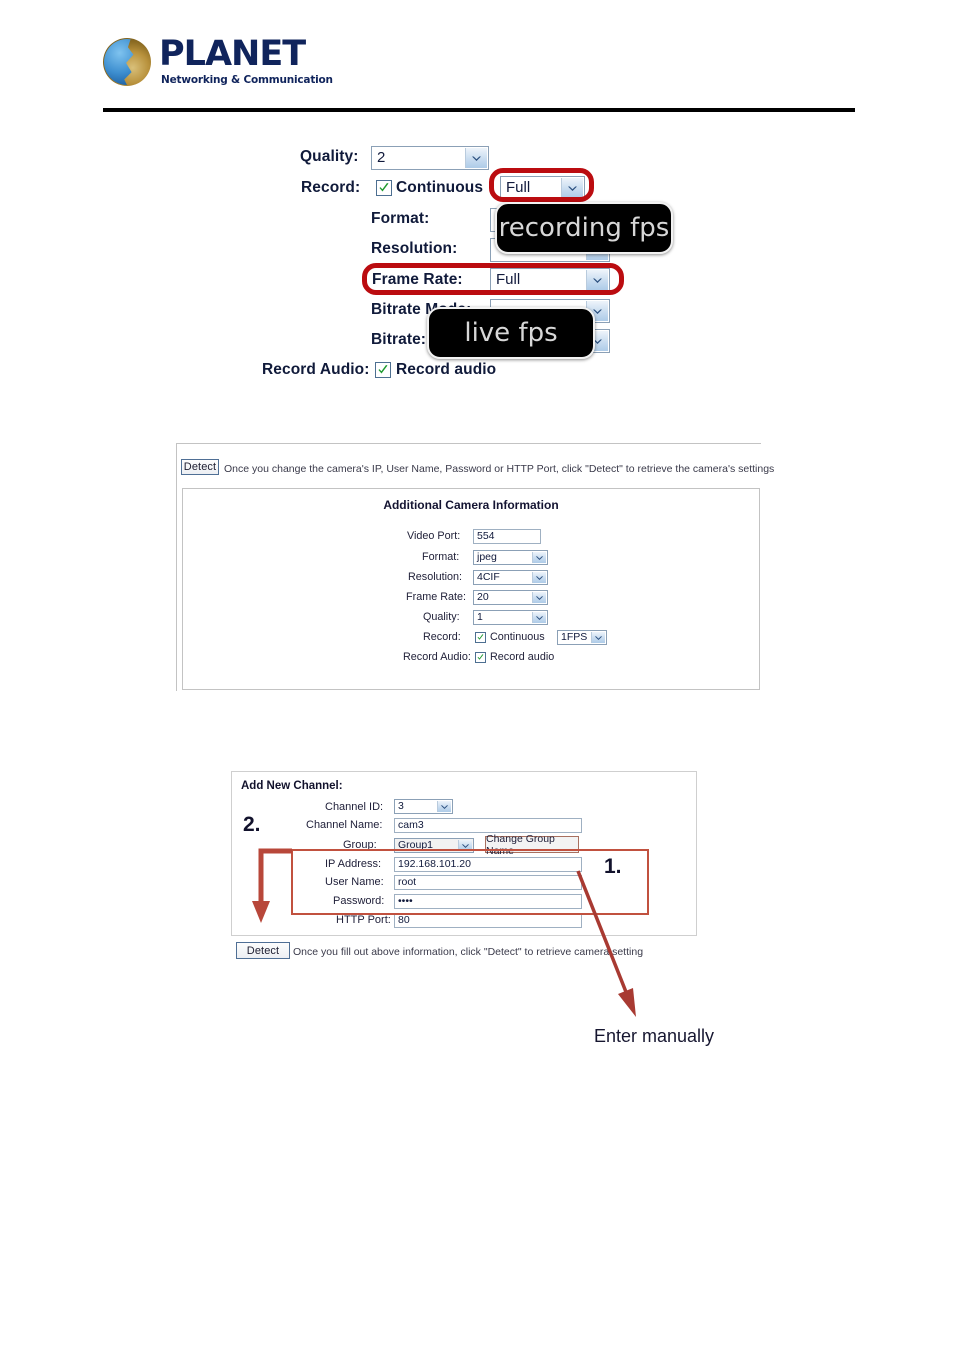 This screenshot has height=1350, width=954. Describe the element at coordinates (423, 806) in the screenshot. I see `channel-id-select: 3` at that location.